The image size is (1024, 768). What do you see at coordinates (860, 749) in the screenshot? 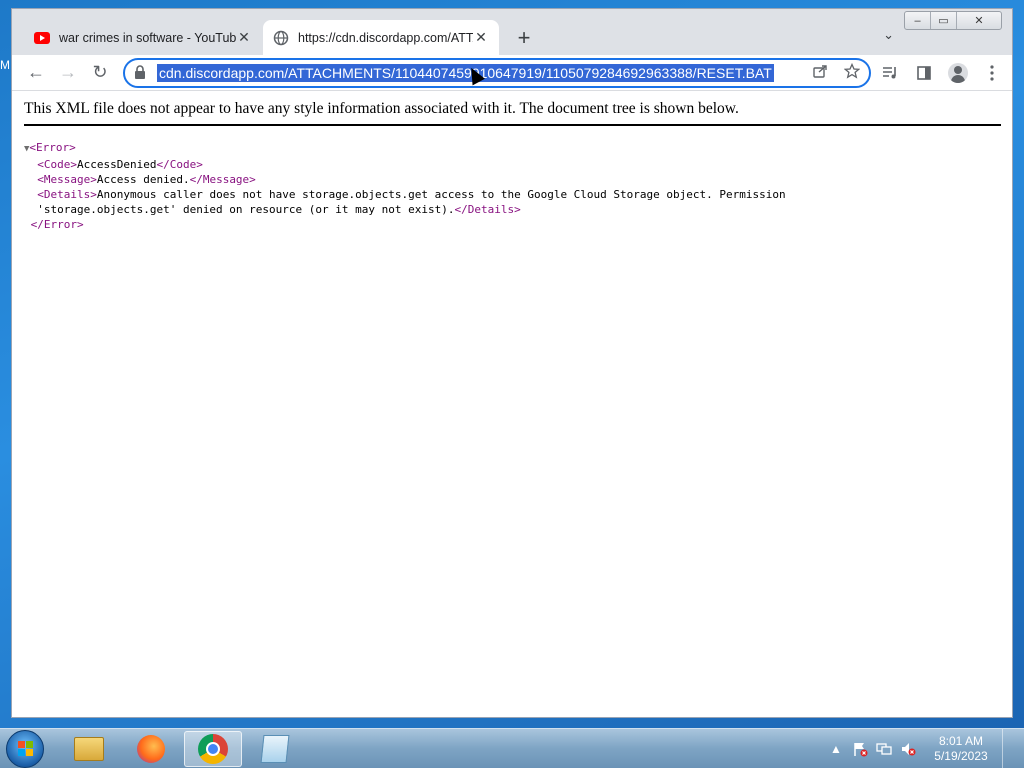
I see `action-center-flag-icon` at bounding box center [860, 749].